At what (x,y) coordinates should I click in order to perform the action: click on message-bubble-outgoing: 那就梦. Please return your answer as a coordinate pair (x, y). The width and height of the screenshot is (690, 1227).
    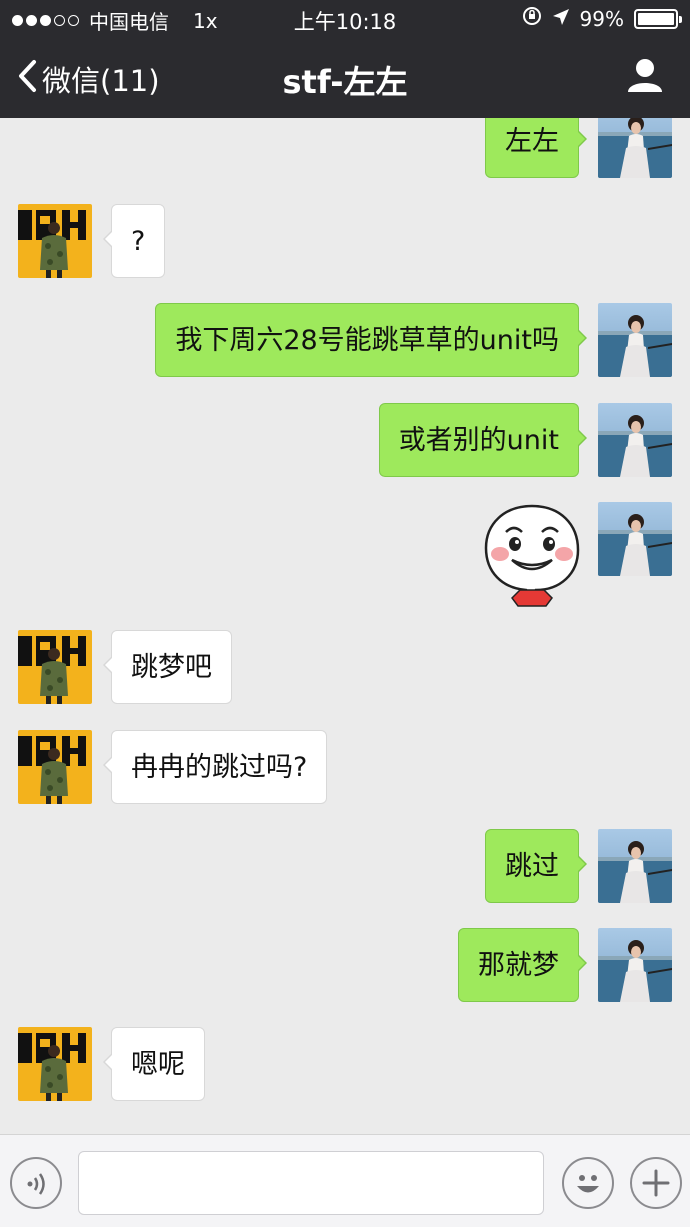
    Looking at the image, I should click on (522, 965).